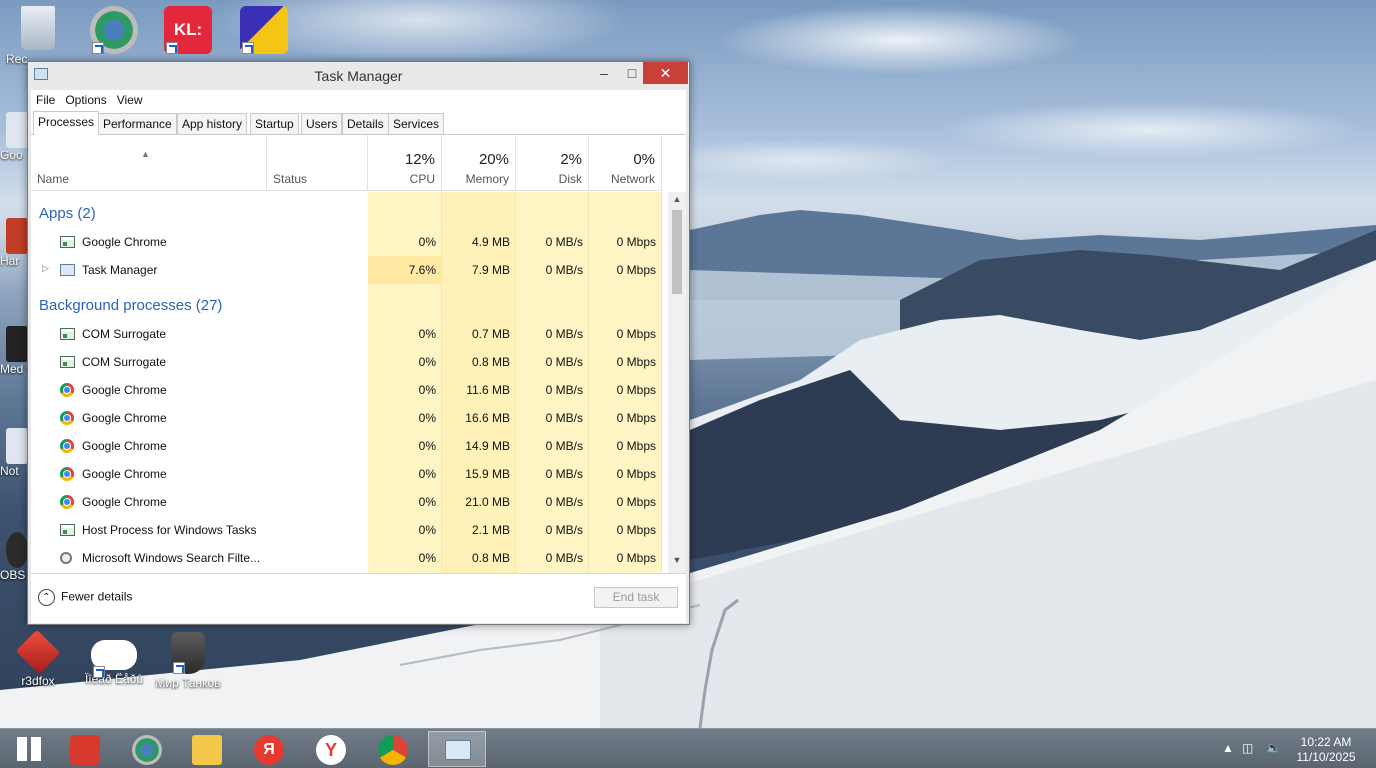 The height and width of the screenshot is (768, 1376). What do you see at coordinates (665, 73) in the screenshot?
I see `close-button: ✕` at bounding box center [665, 73].